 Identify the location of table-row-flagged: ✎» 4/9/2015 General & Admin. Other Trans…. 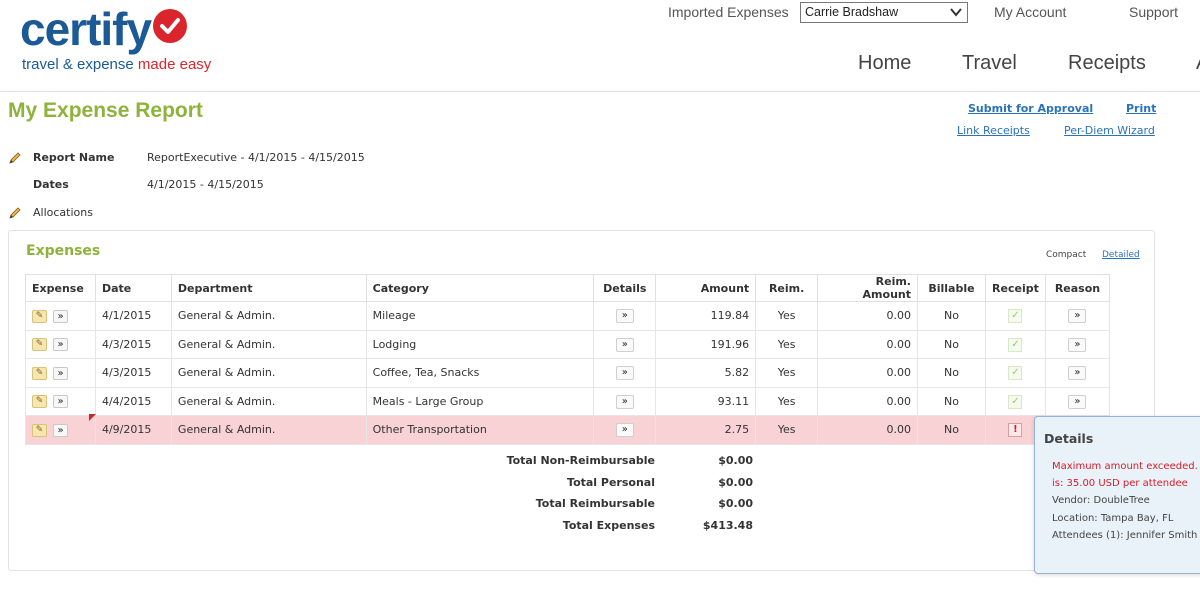
(568, 430).